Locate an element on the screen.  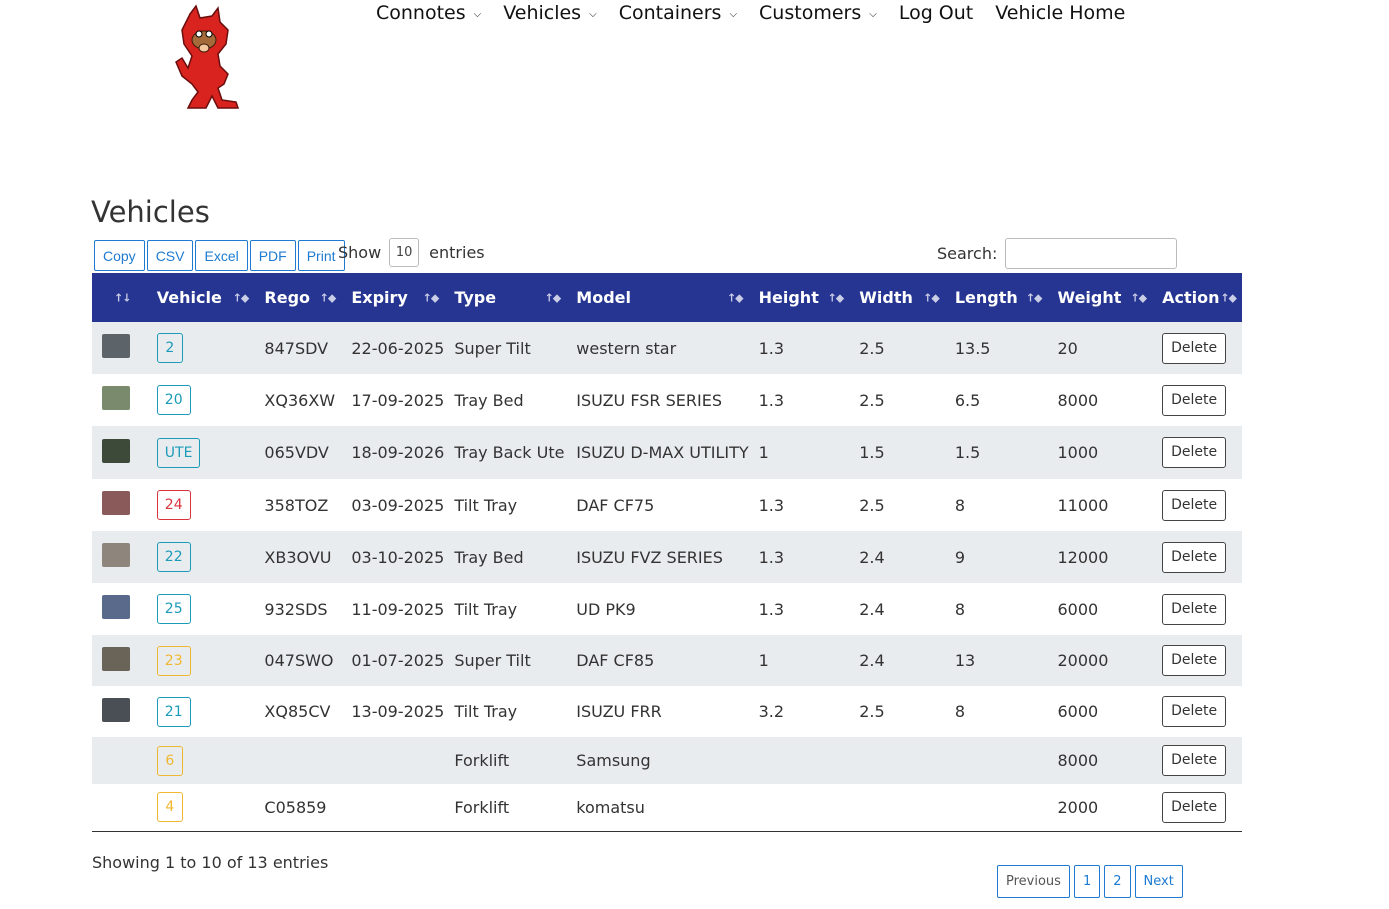
col-header-expiry: Expiry ↑◆ is located at coordinates (392, 297).